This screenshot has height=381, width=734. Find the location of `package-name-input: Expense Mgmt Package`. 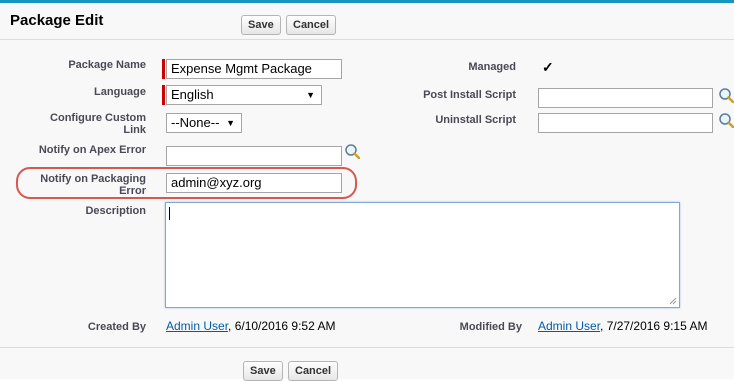

package-name-input: Expense Mgmt Package is located at coordinates (254, 69).